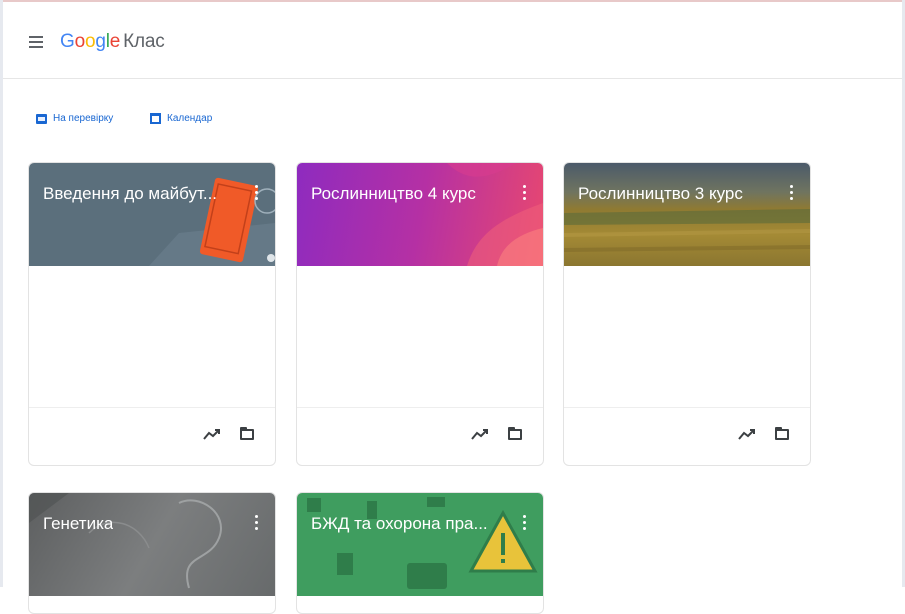 This screenshot has height=614, width=905. I want to click on logo-letter: e, so click(115, 41).